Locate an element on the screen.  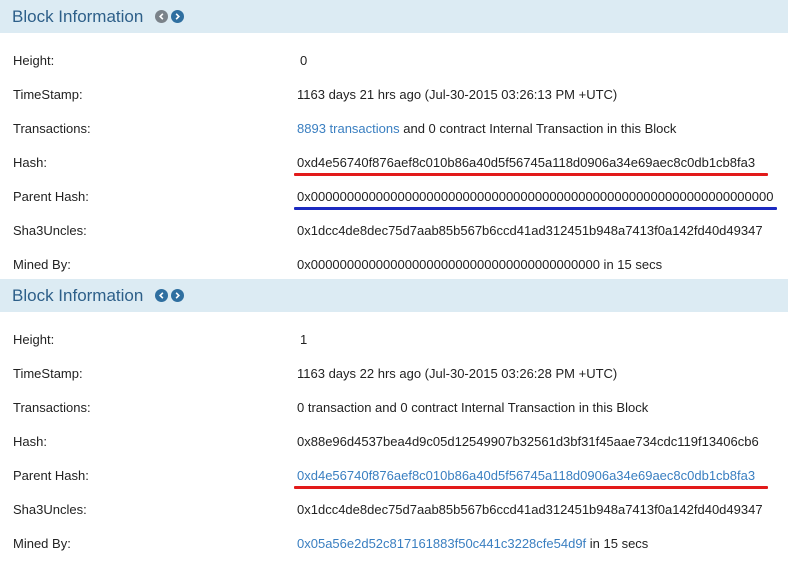
height-value: 1 is located at coordinates (304, 339).